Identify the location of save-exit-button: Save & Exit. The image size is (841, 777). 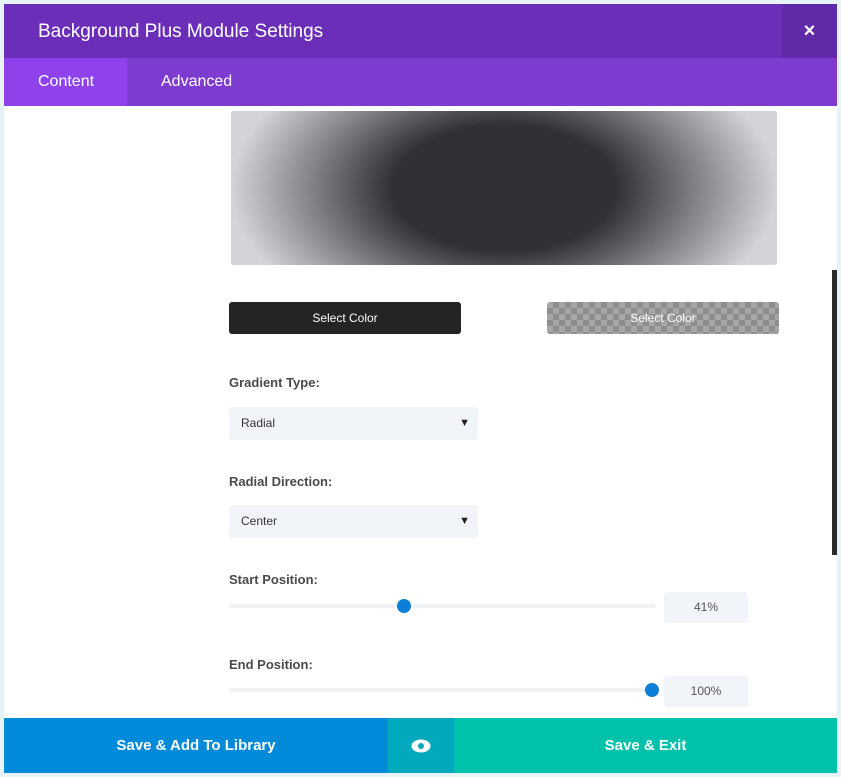
(645, 745).